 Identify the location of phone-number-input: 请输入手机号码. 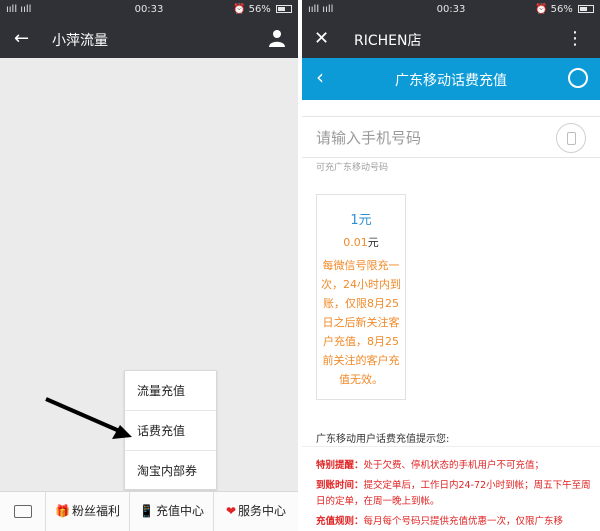
(451, 137).